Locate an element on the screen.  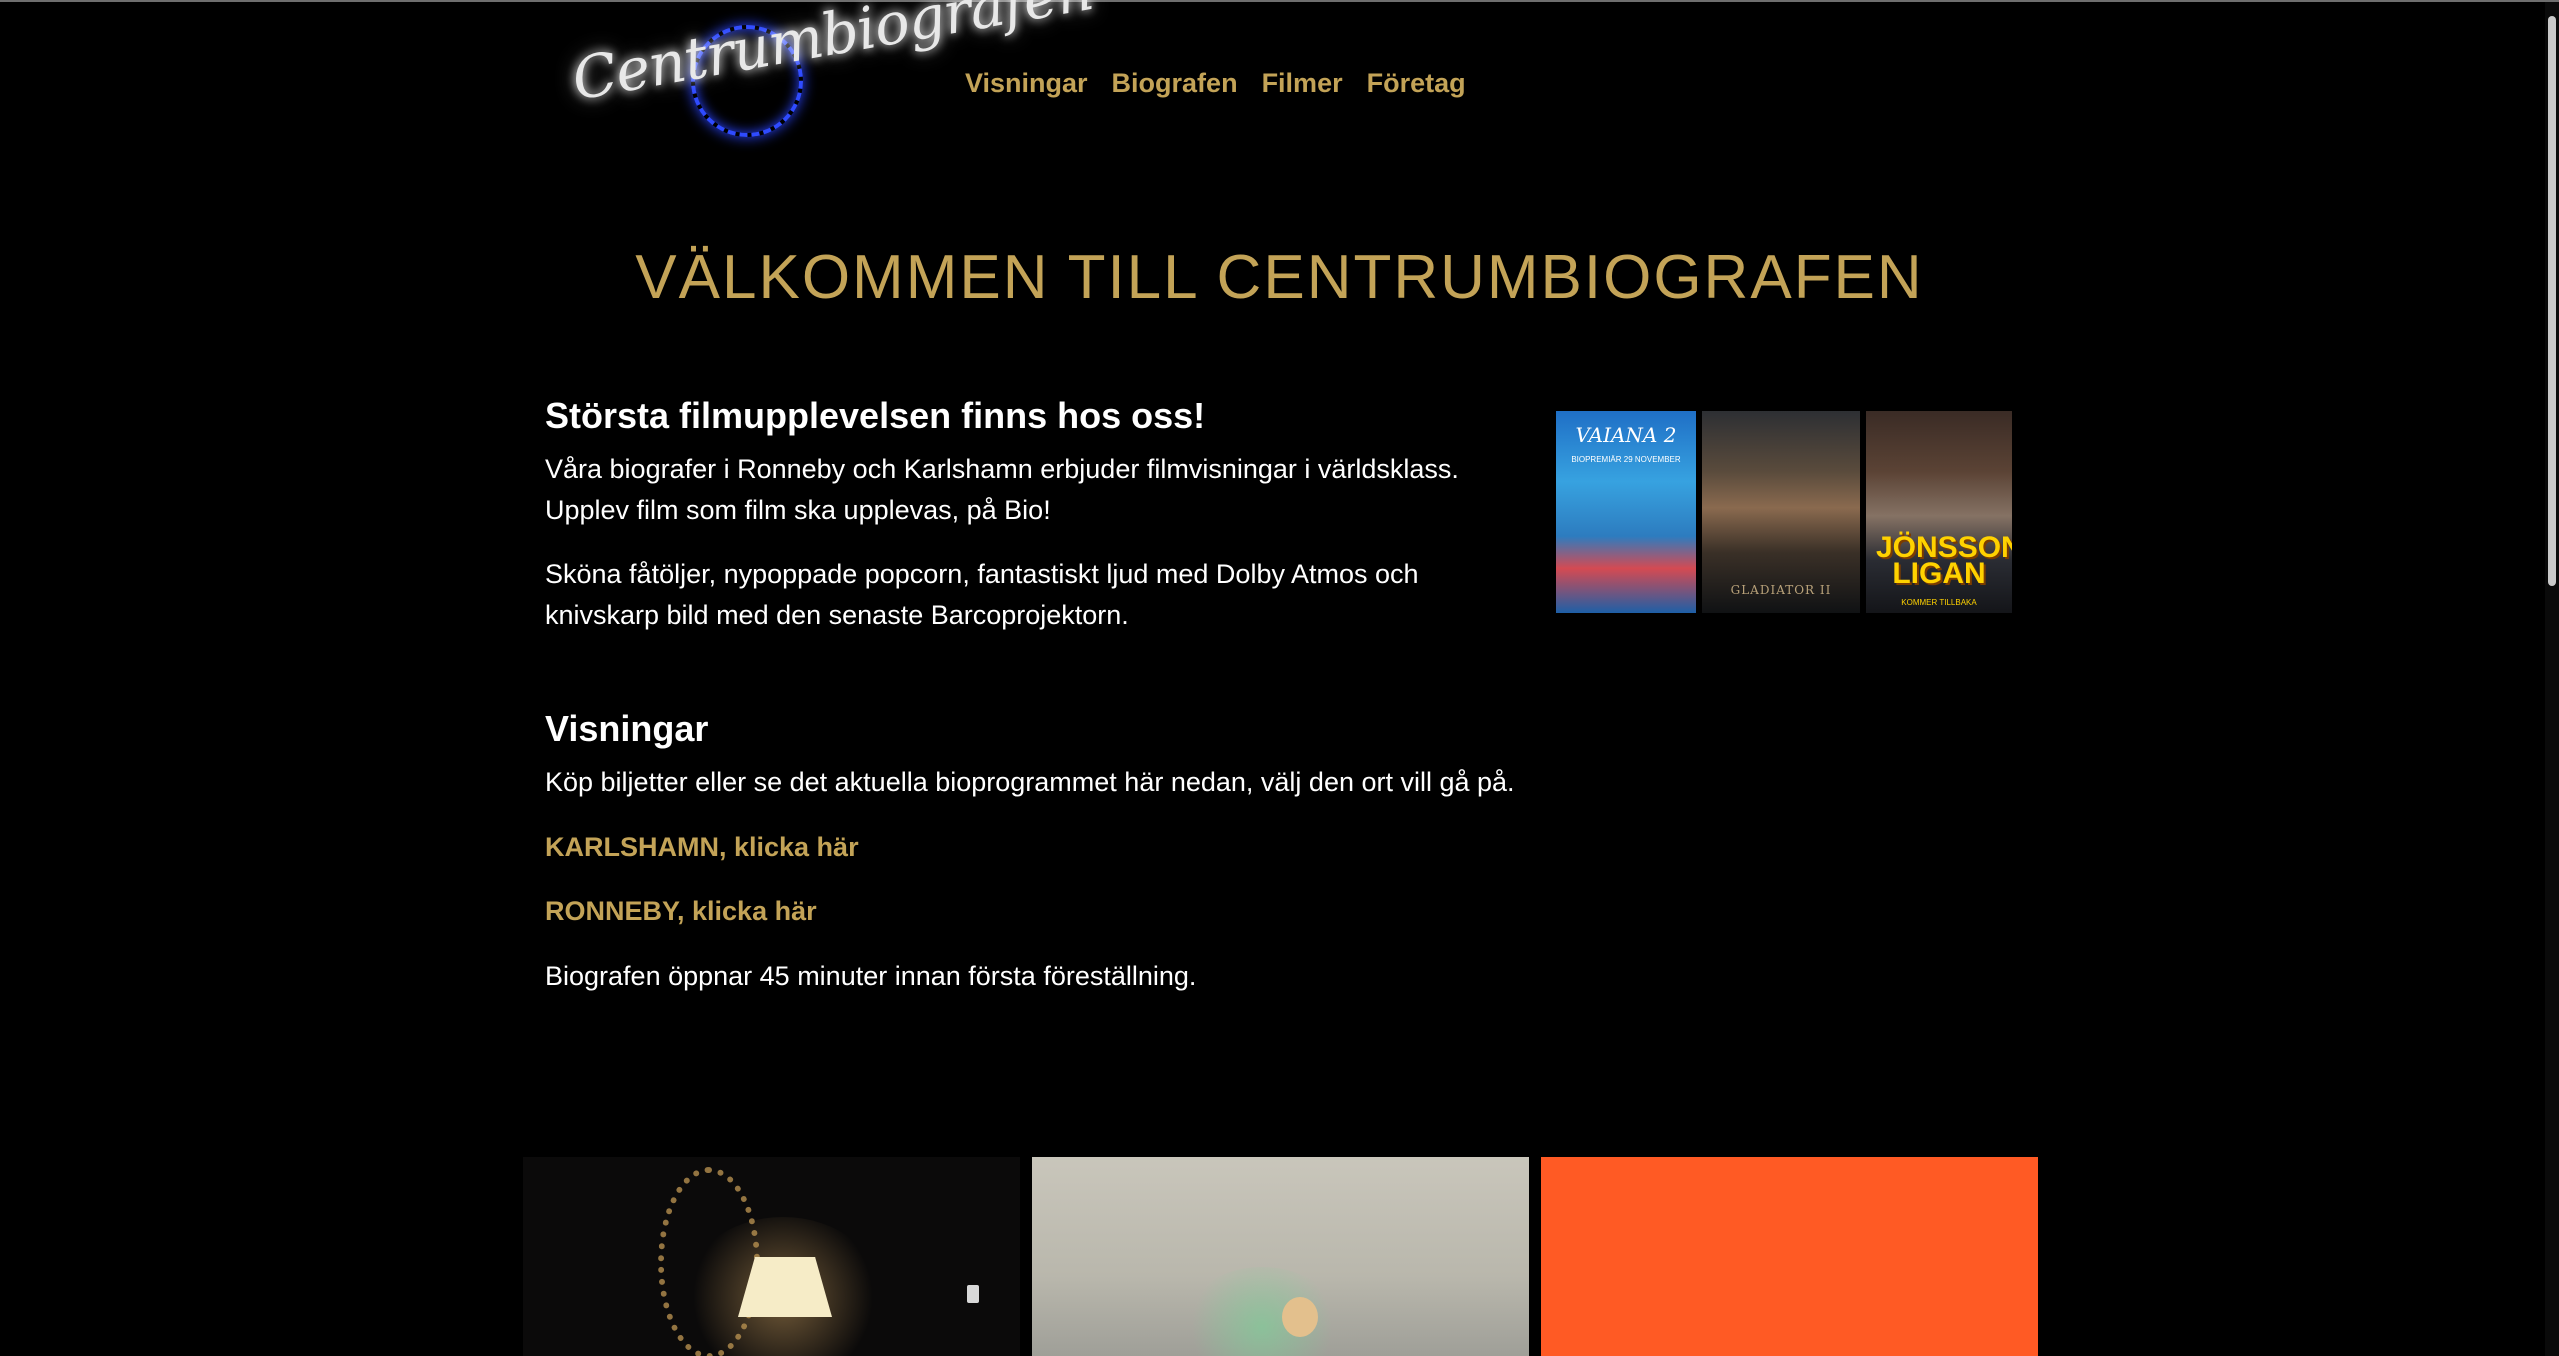
site-logo: Centrumbiografen is located at coordinates (831, 74).